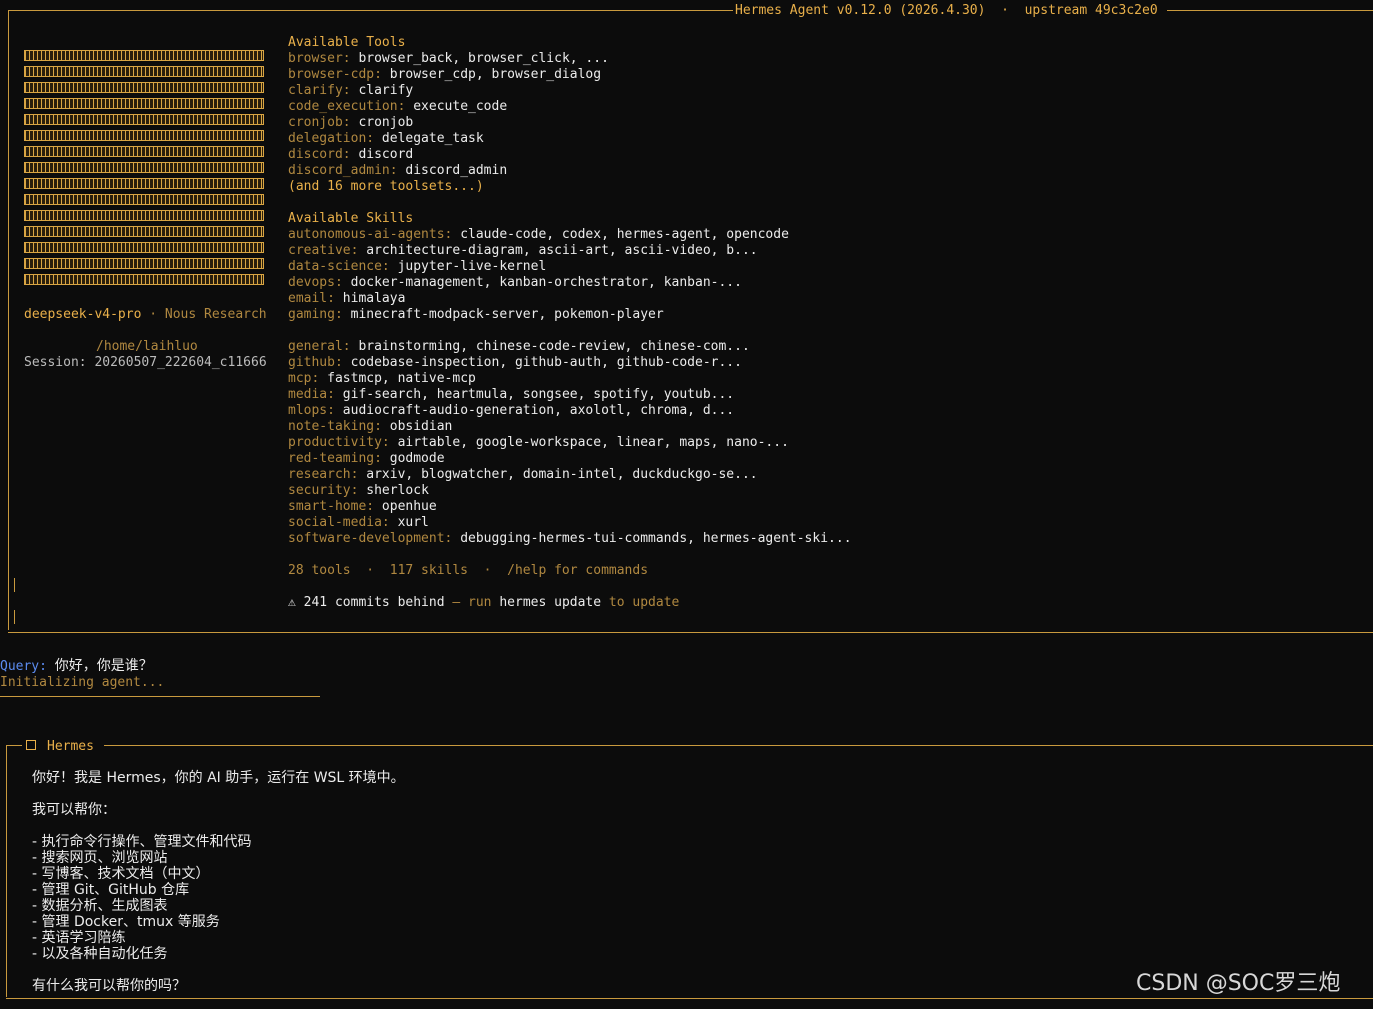 This screenshot has width=1373, height=1009. I want to click on update-command: hermes update, so click(550, 602).